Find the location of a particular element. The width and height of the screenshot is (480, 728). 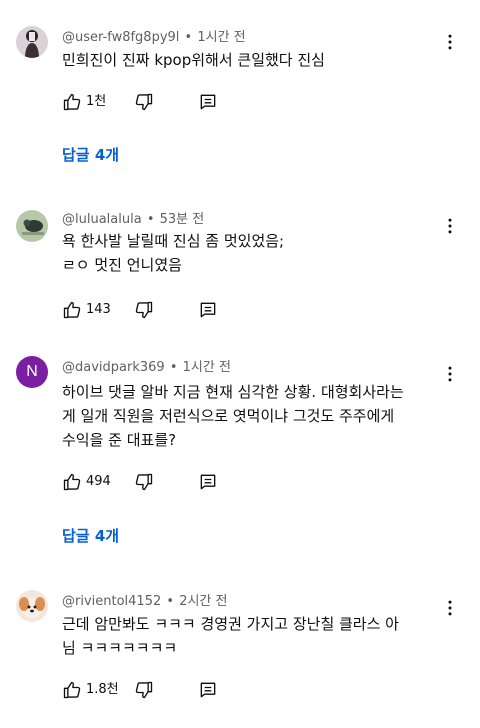

comment-text-line: 근데 암만봐도 ㅋㅋㅋ 경영권 가지고 장난칠 클라스 아 is located at coordinates (230, 624).